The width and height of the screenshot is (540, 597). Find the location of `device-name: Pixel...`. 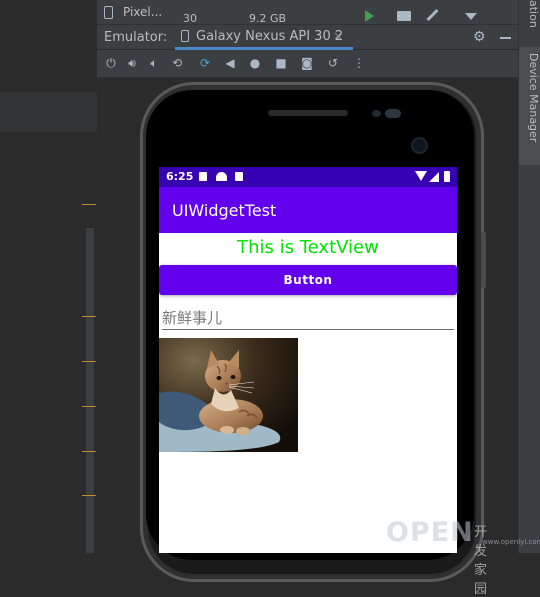

device-name: Pixel... is located at coordinates (143, 12).